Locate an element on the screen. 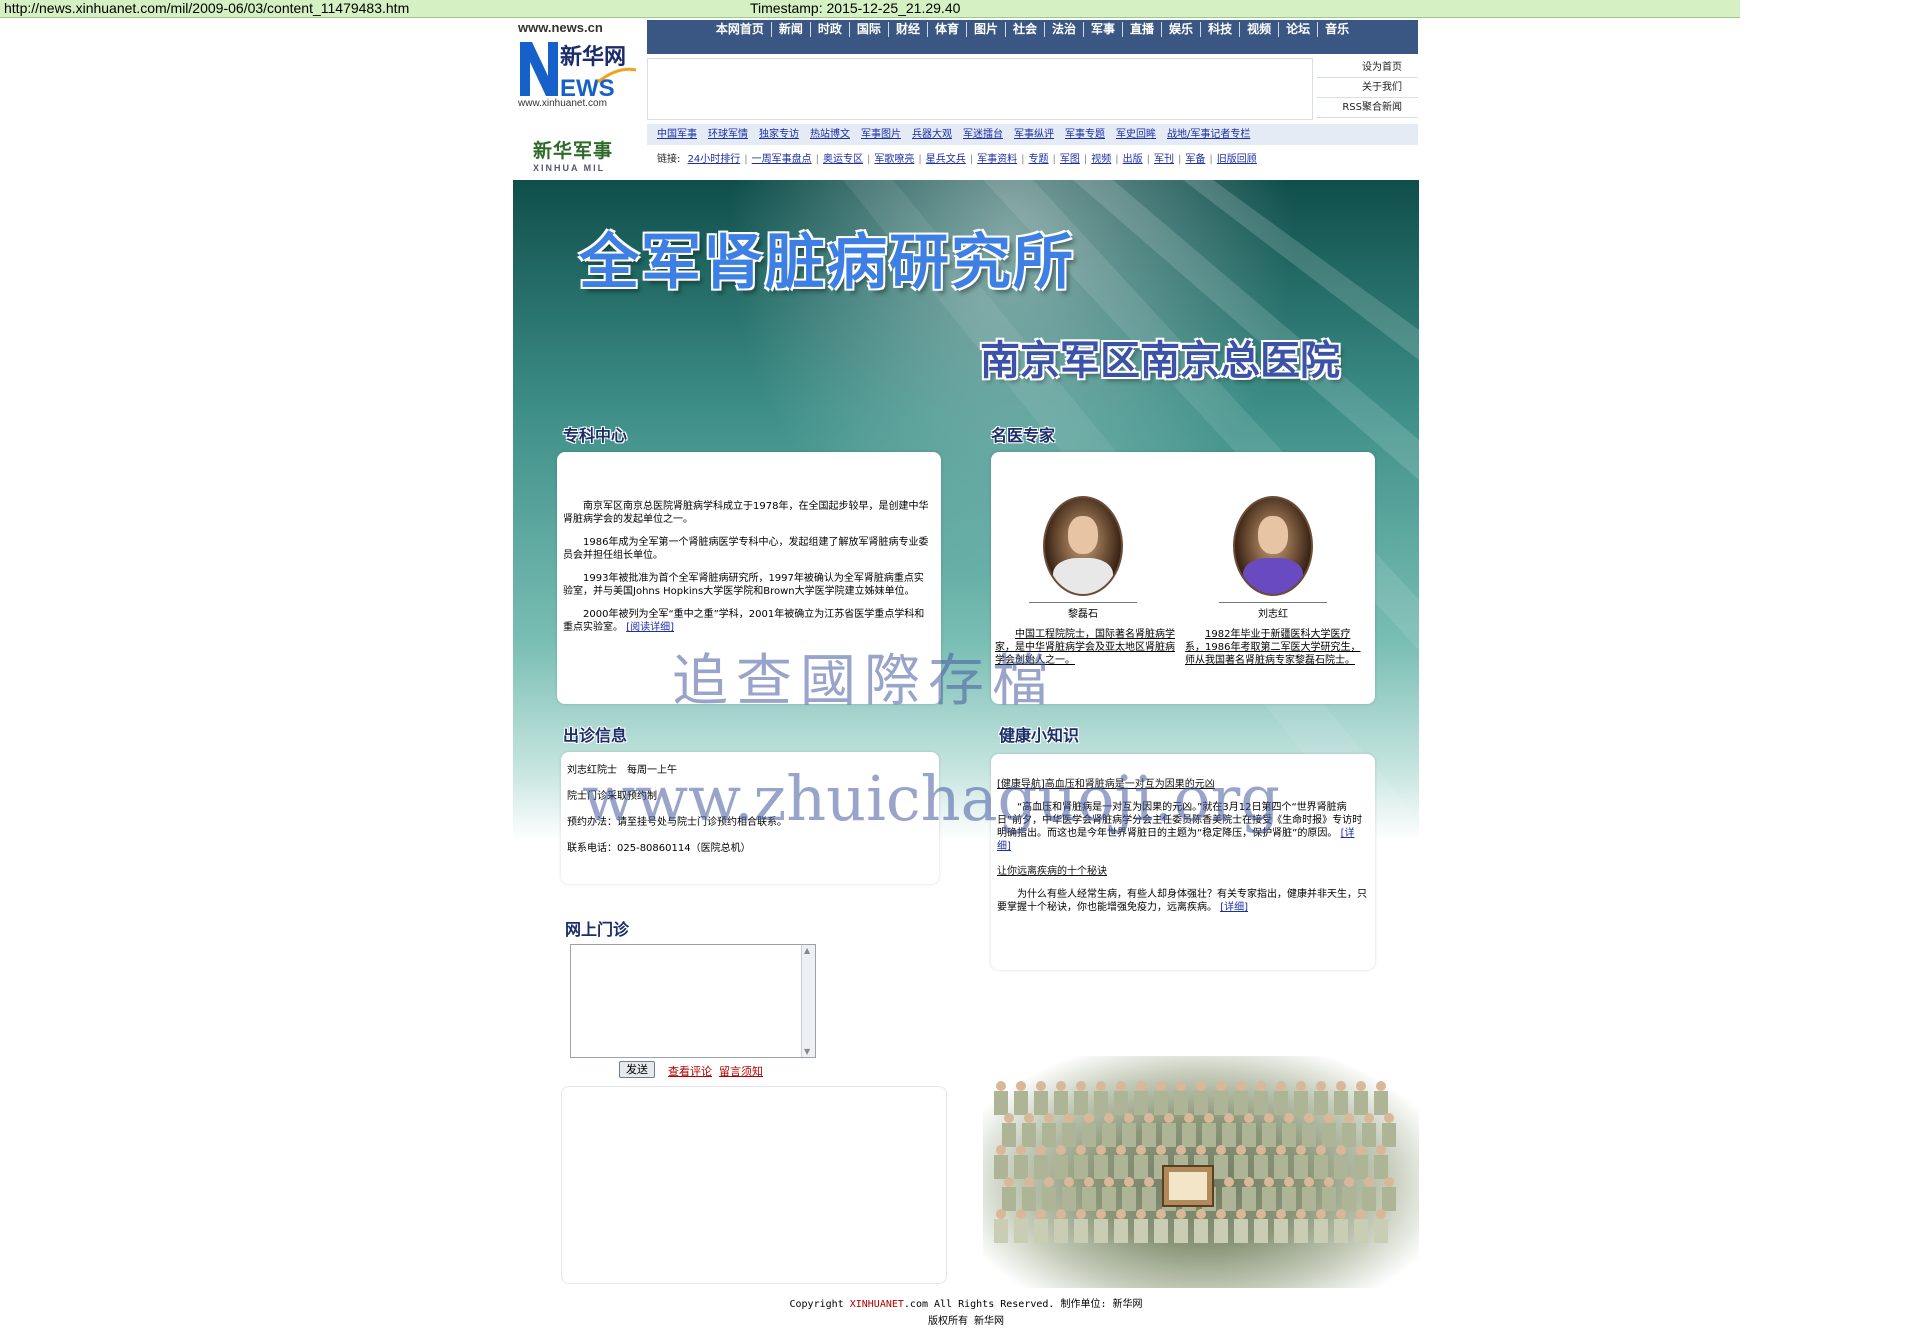  quick-link: 一周军事盘点 is located at coordinates (782, 159).